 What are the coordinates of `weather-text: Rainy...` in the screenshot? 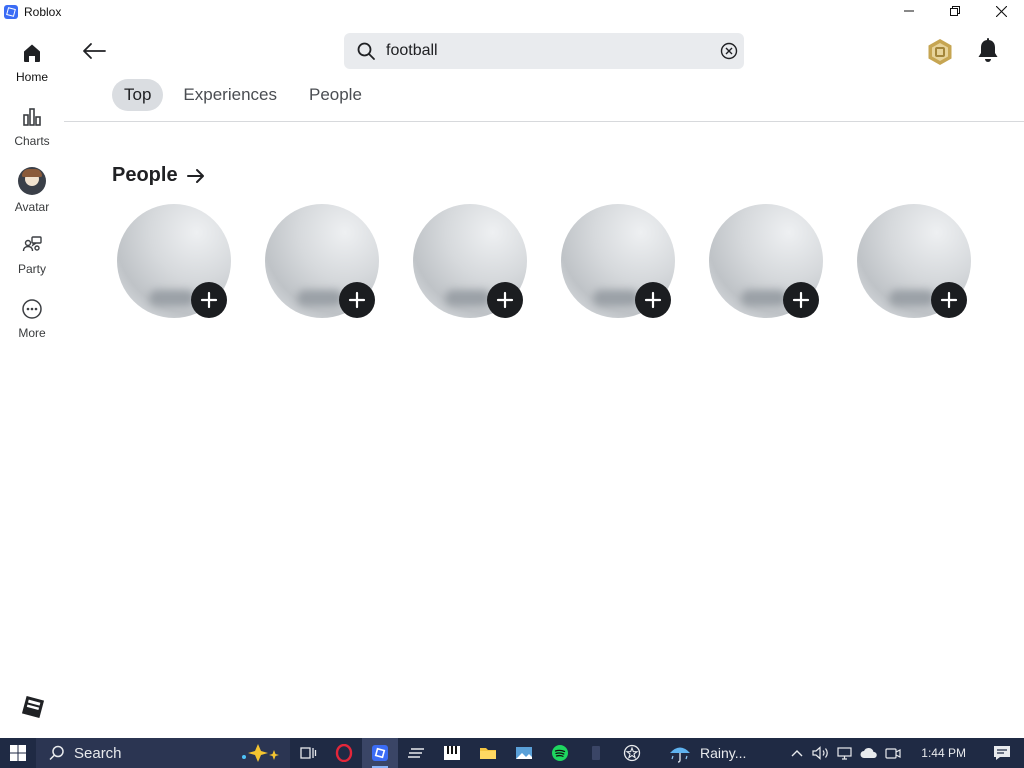 It's located at (723, 753).